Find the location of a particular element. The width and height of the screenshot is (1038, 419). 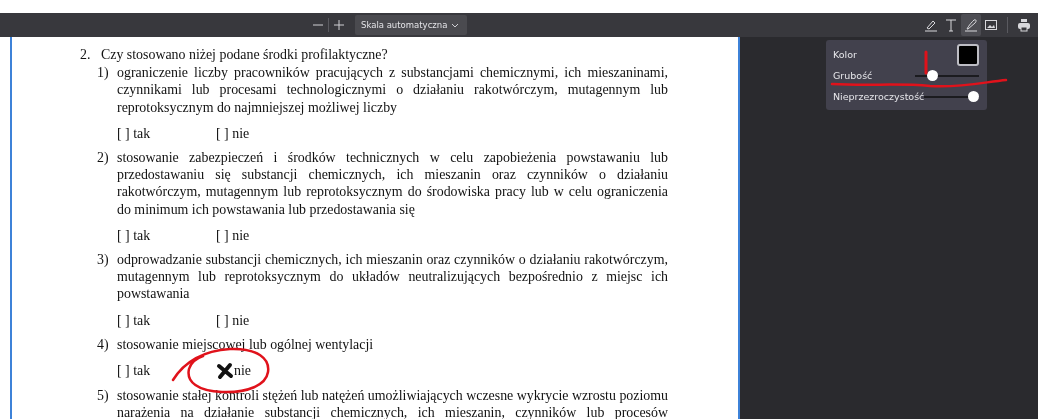

item-number: 1) is located at coordinates (103, 73).